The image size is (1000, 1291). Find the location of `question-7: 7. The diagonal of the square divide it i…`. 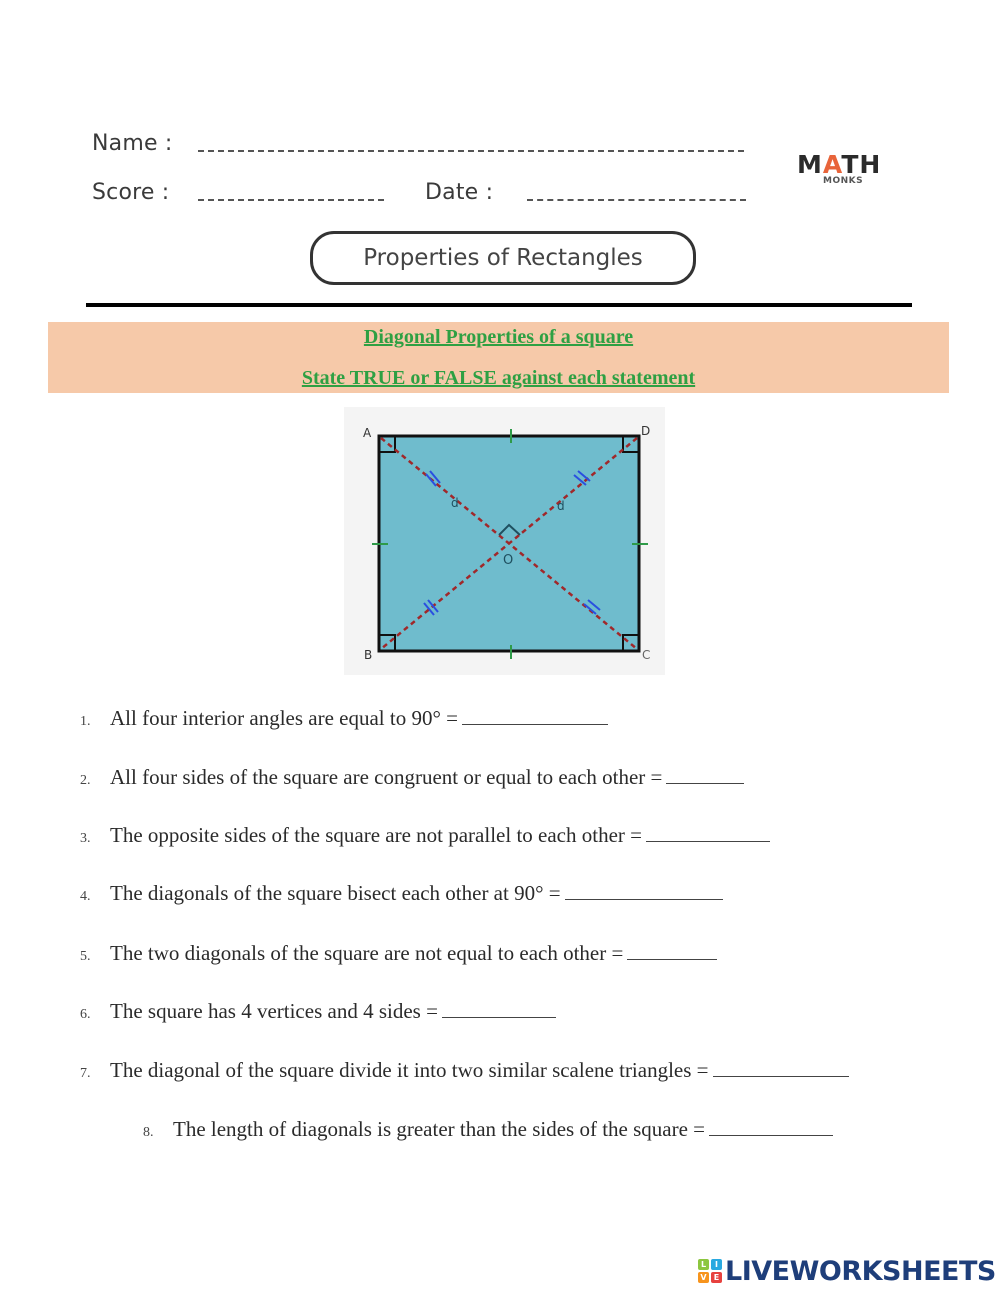

question-7: 7. The diagonal of the square divide it i… is located at coordinates (464, 1070).